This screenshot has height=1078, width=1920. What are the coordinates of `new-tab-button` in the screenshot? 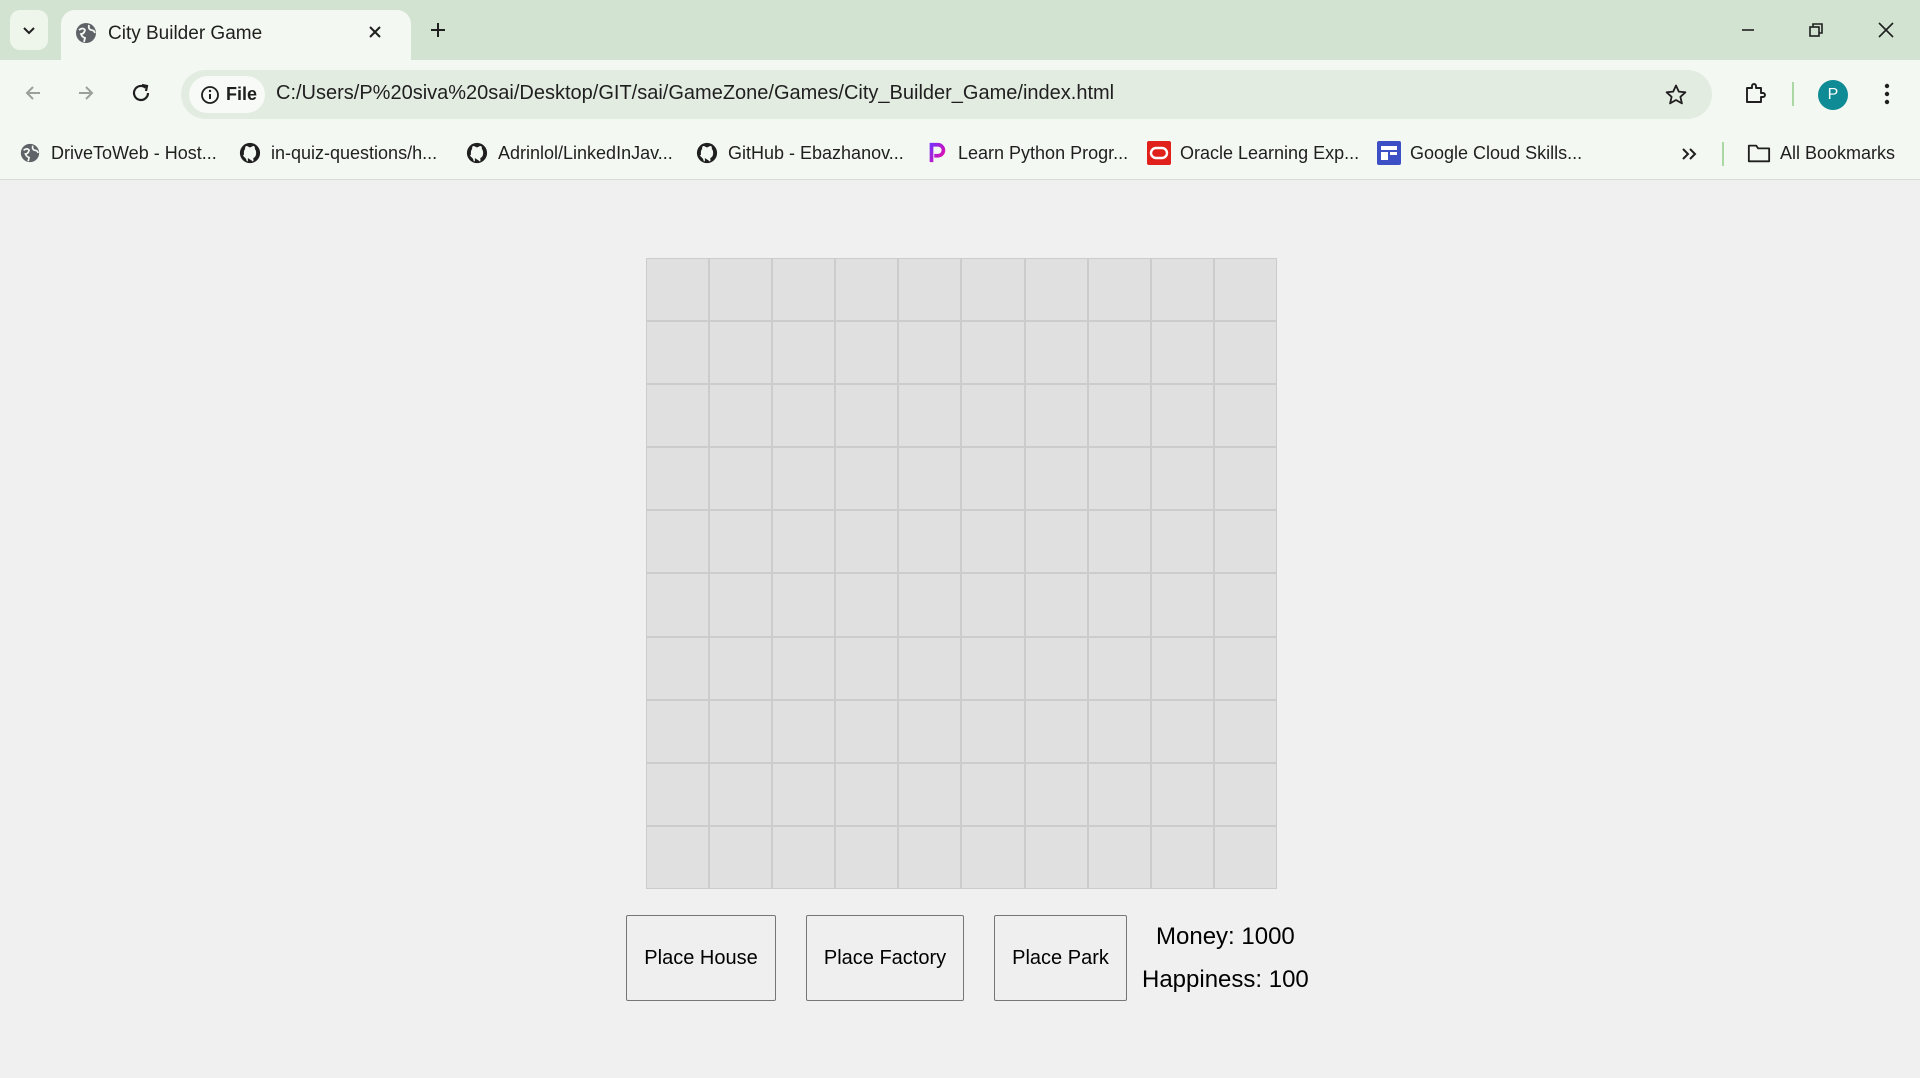 It's located at (438, 30).